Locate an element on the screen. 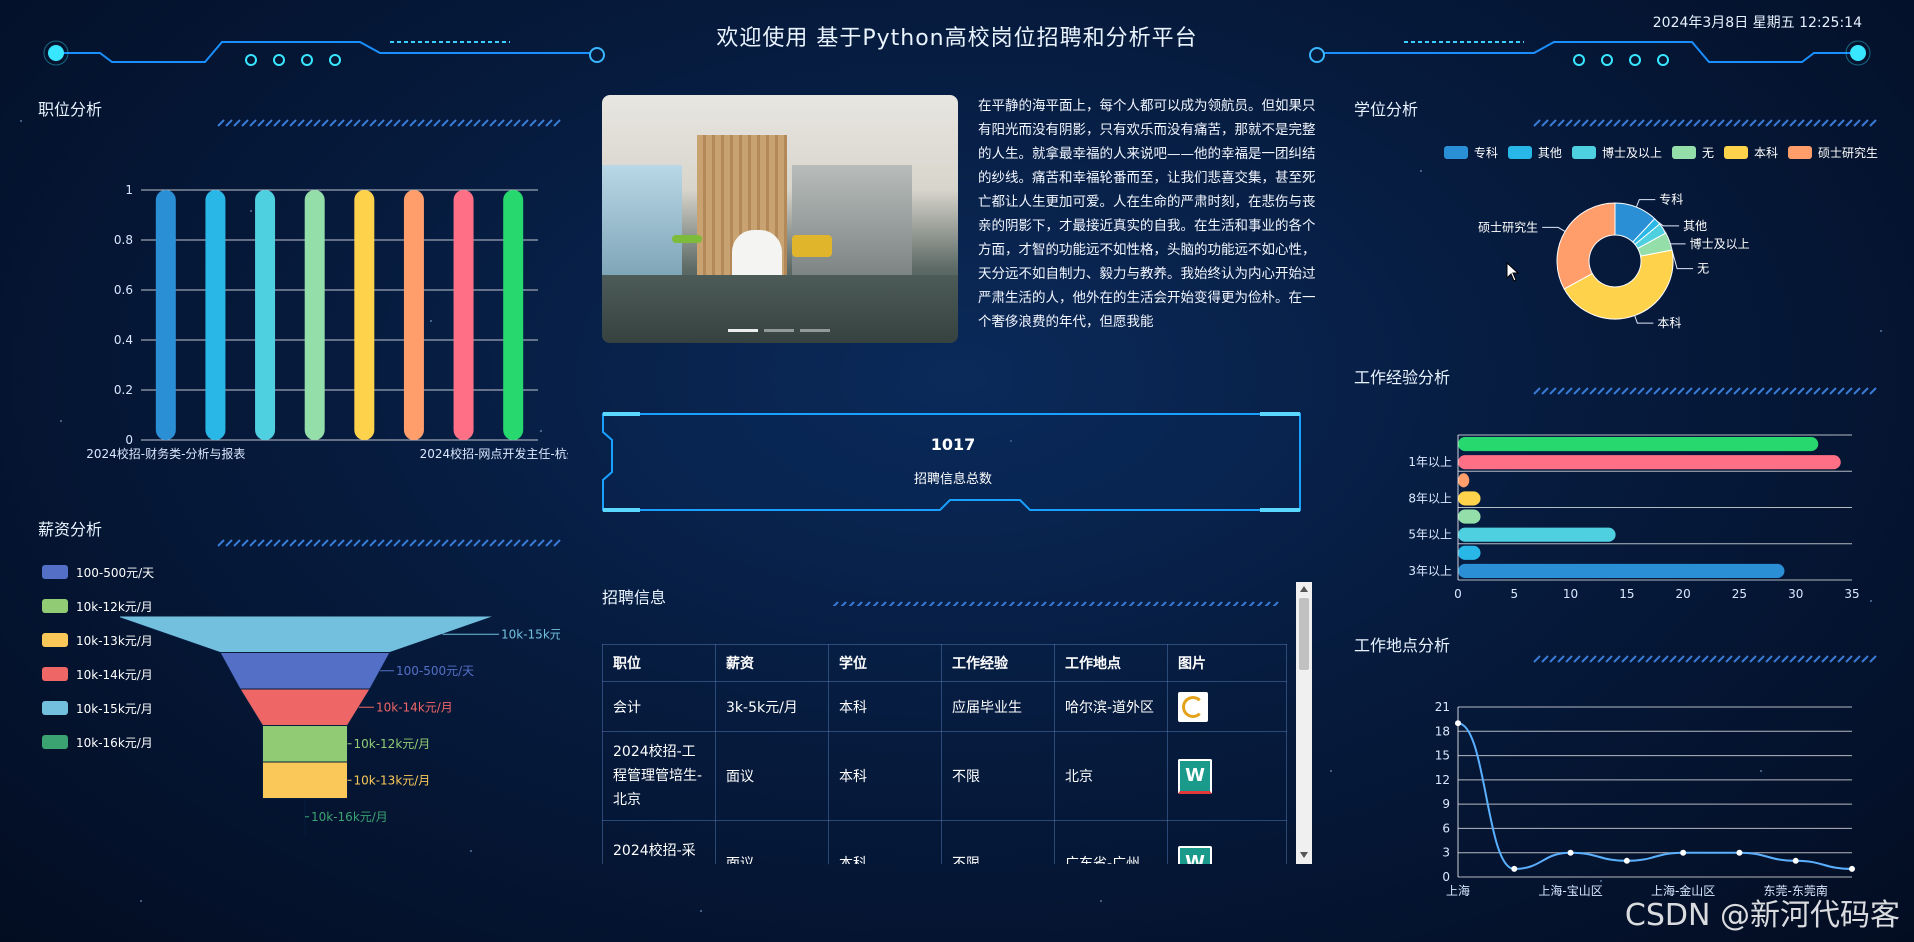 The height and width of the screenshot is (942, 1914). office-photo-carousel is located at coordinates (780, 219).